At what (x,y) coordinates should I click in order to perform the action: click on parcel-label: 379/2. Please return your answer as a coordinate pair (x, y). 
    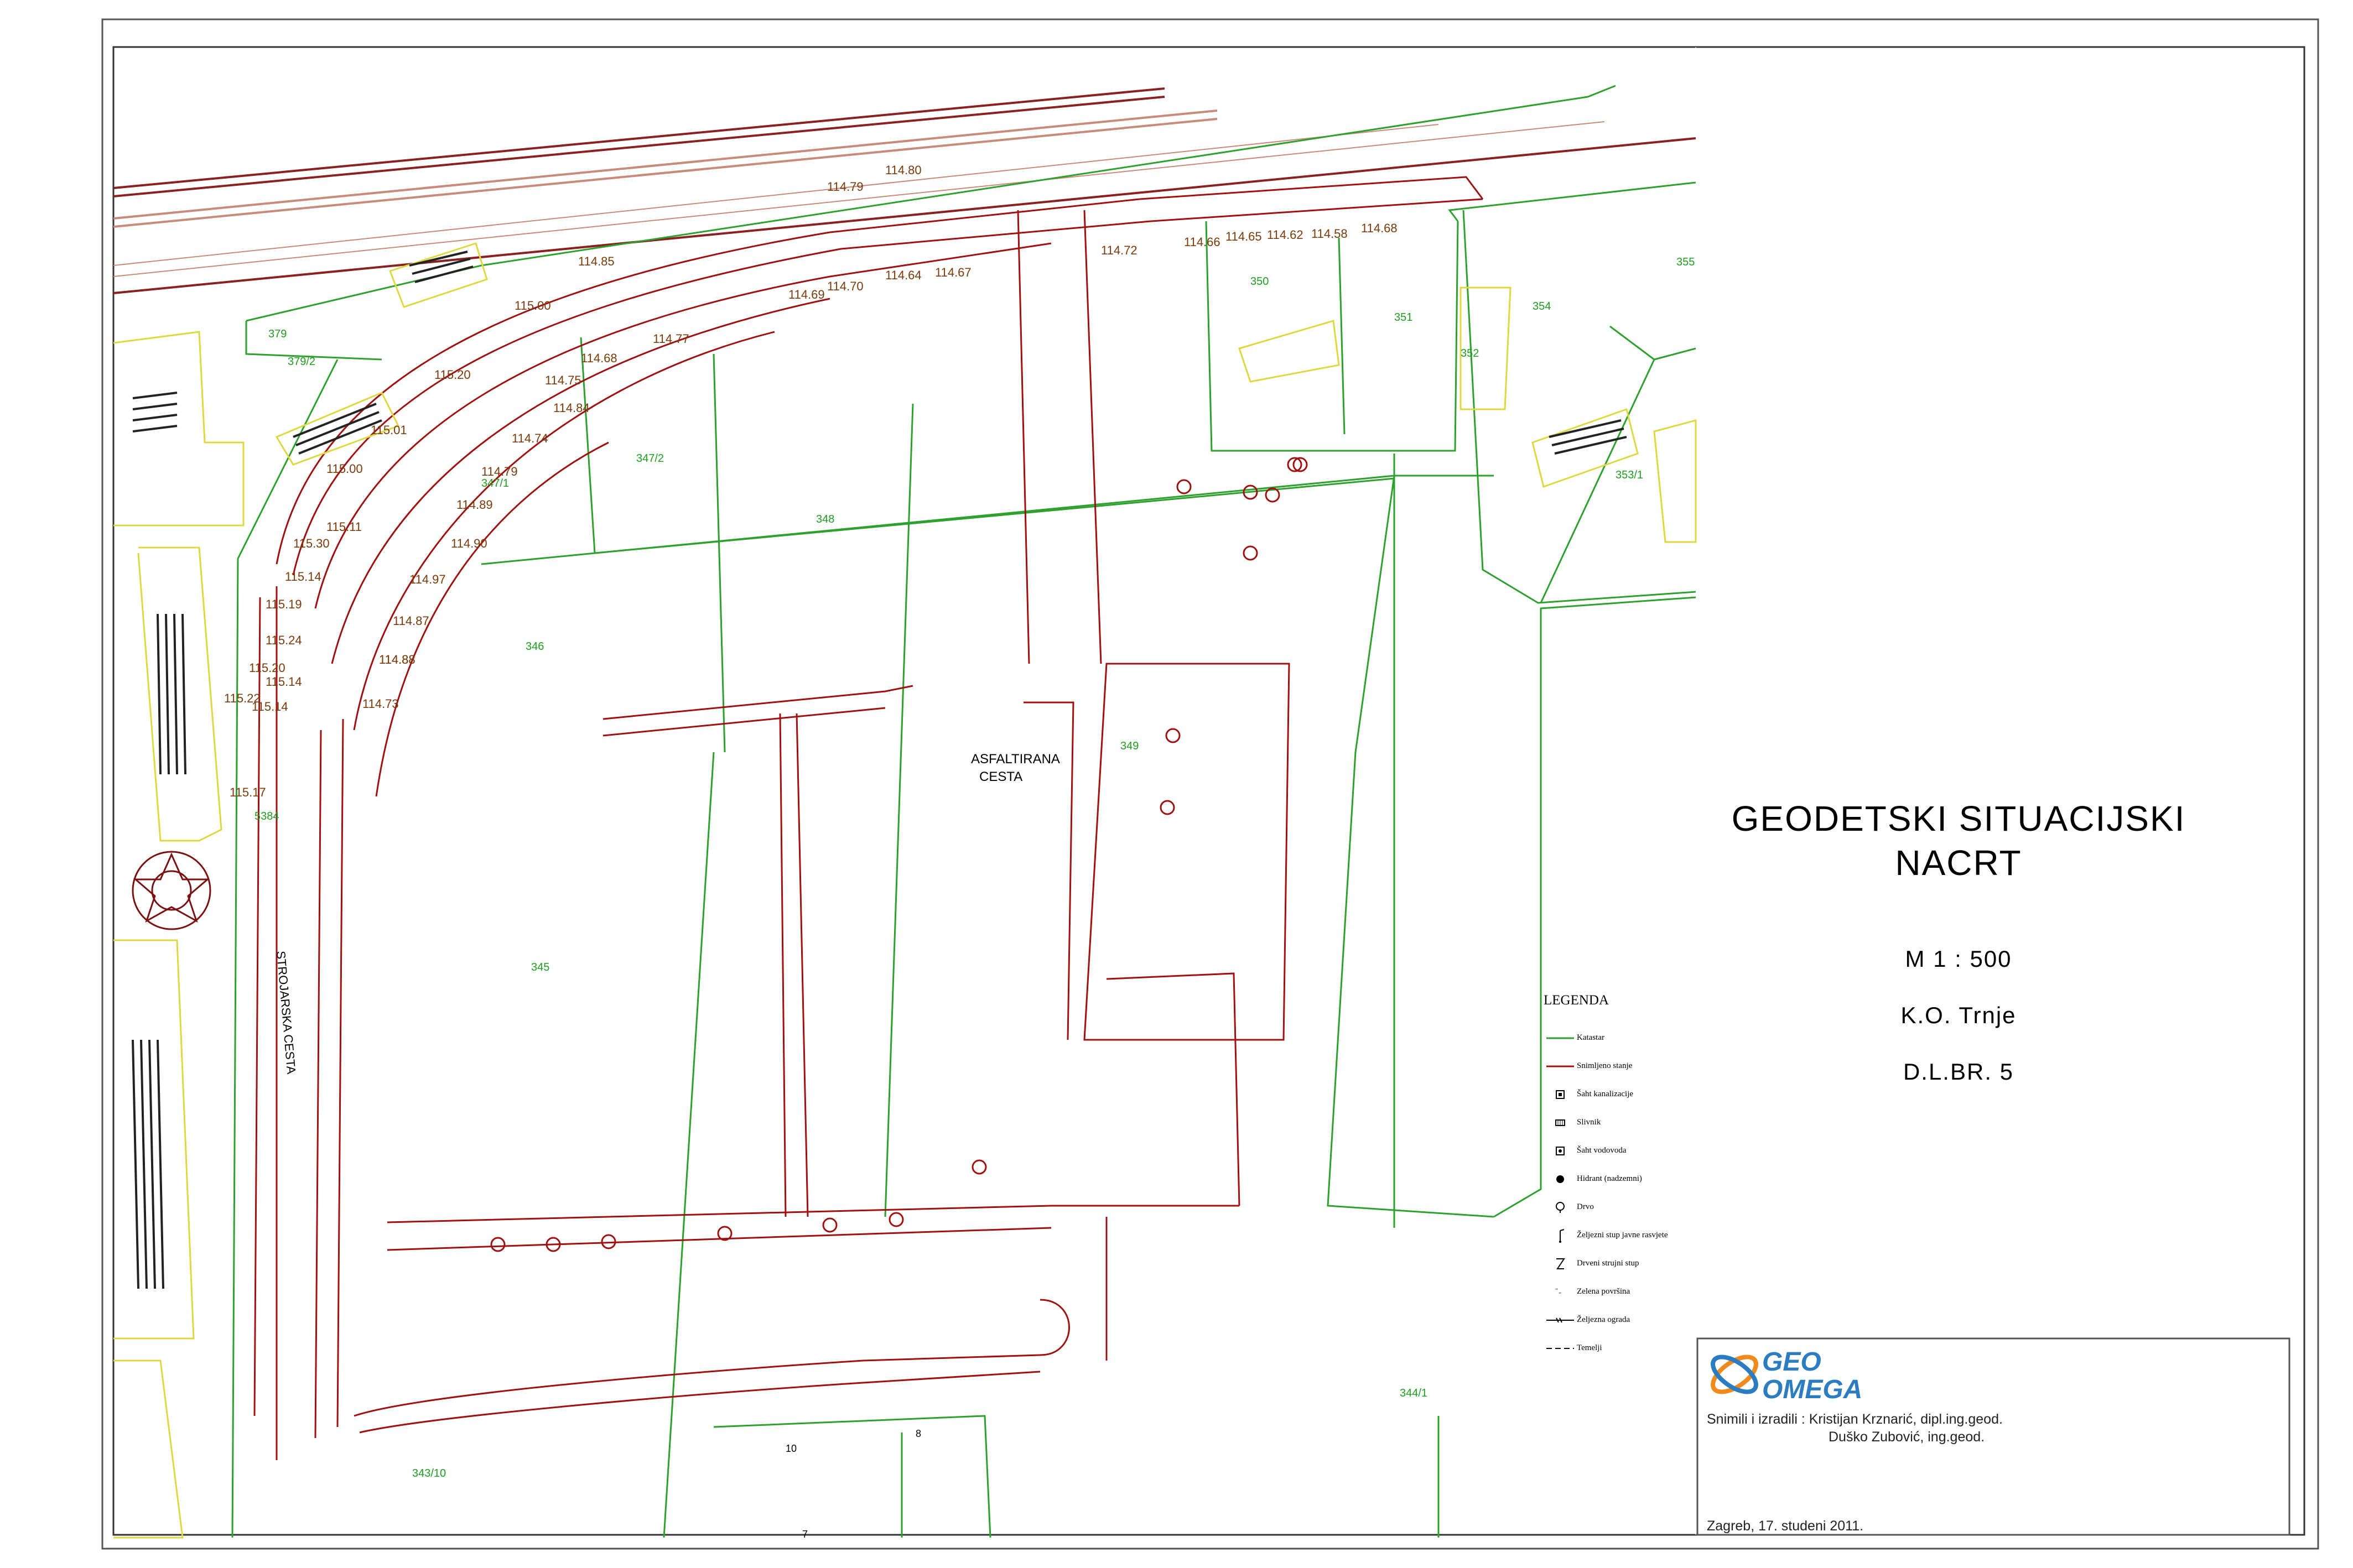
    Looking at the image, I should click on (301, 362).